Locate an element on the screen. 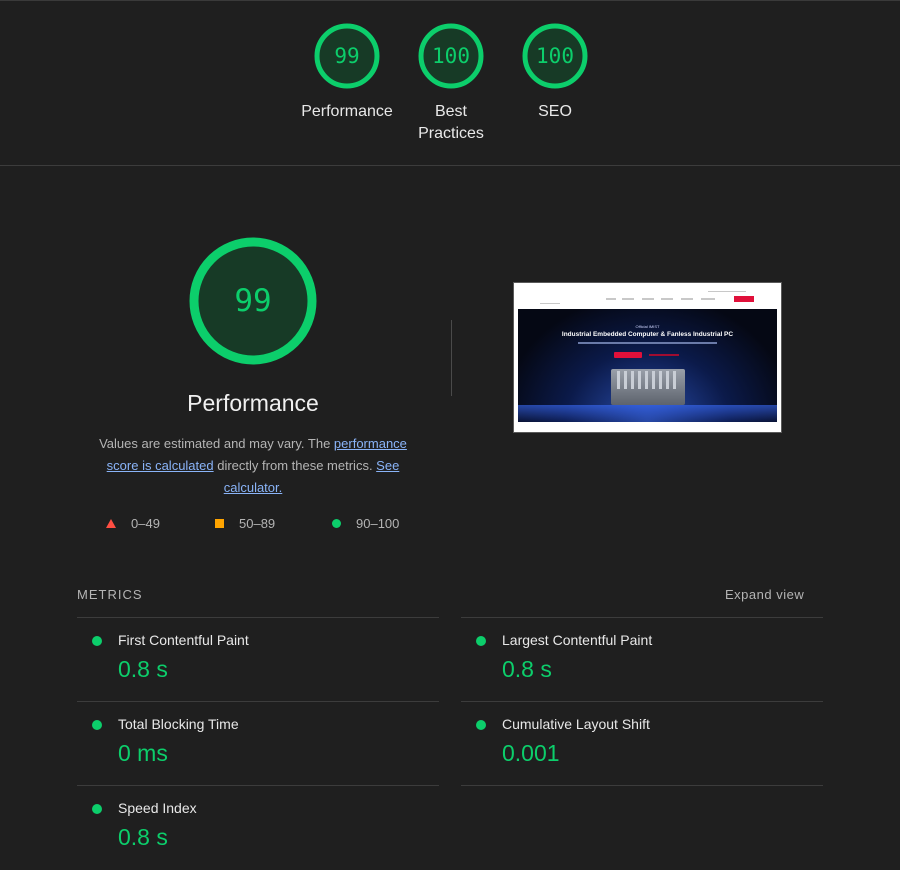 The width and height of the screenshot is (900, 870). performance-gauge: 99 is located at coordinates (253, 301).